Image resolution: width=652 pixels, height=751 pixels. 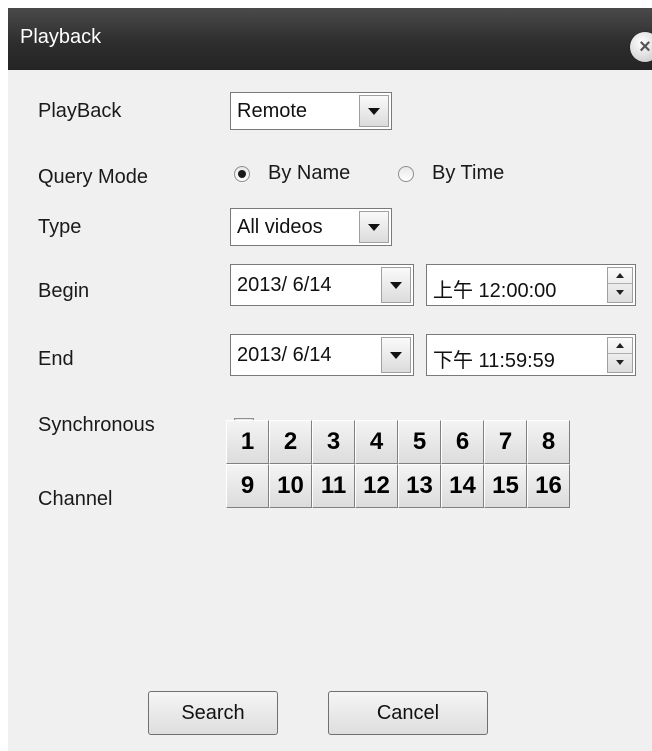 What do you see at coordinates (280, 227) in the screenshot?
I see `type-value: All videos` at bounding box center [280, 227].